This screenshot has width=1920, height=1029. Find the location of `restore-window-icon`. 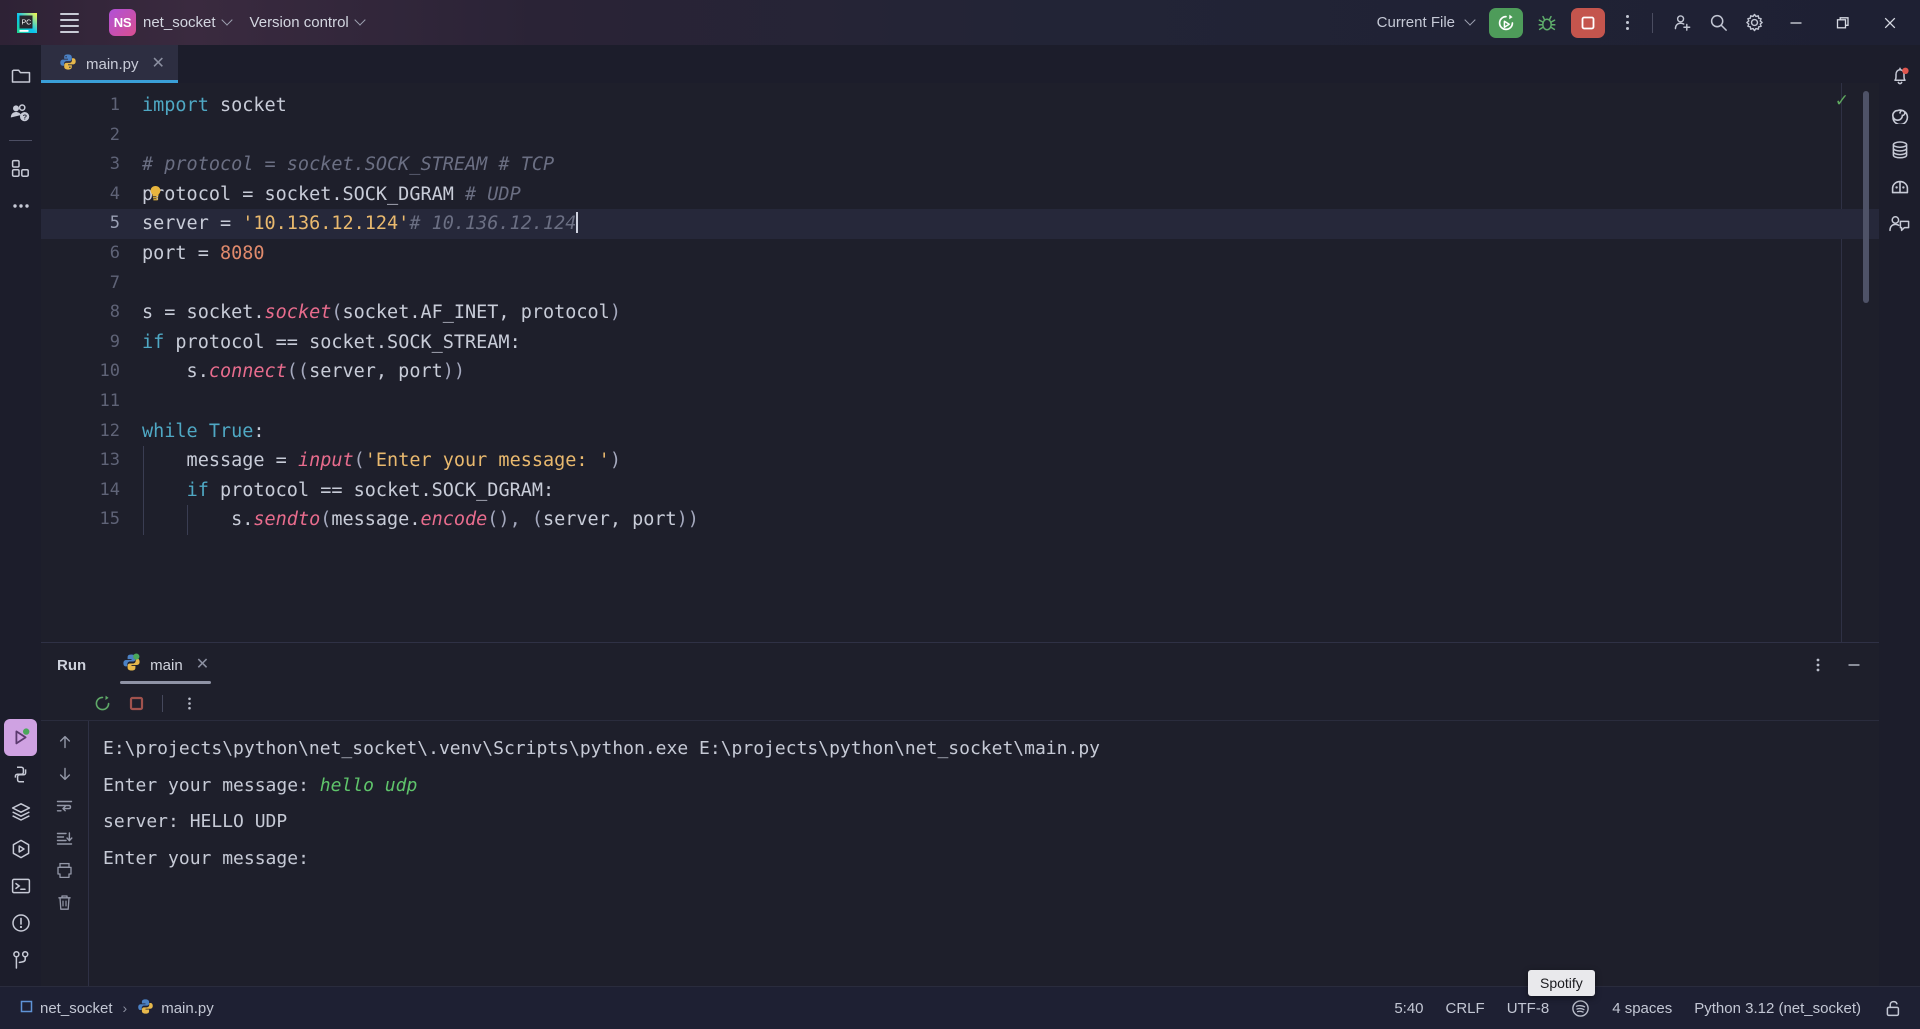

restore-window-icon is located at coordinates (1842, 22).